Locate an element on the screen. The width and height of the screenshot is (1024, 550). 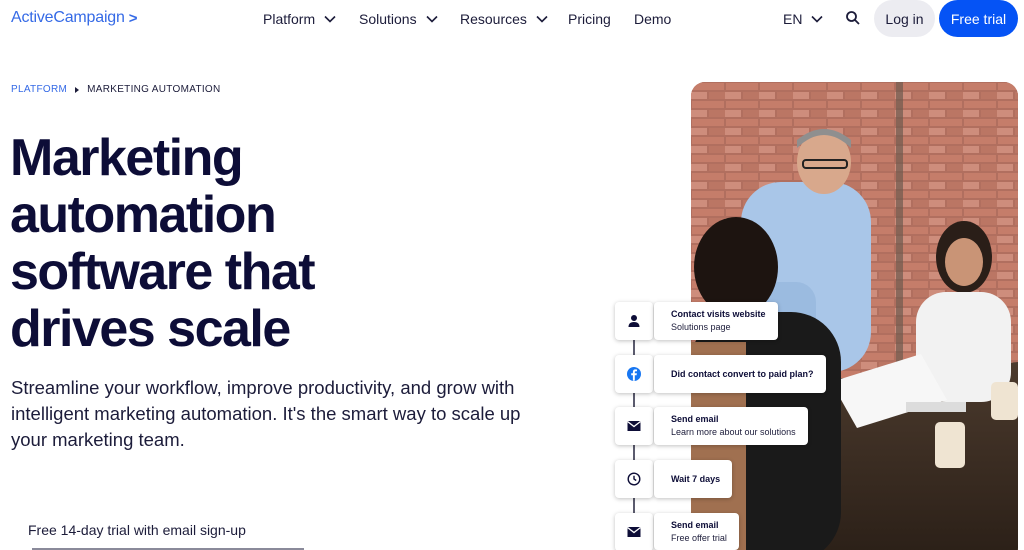
nav-item-label: Platform is located at coordinates (289, 19).